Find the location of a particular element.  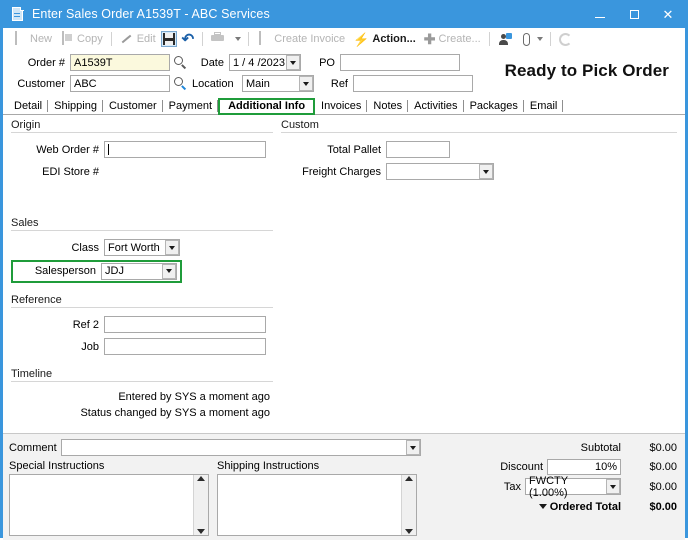

class-dropdown-icon is located at coordinates (172, 247).